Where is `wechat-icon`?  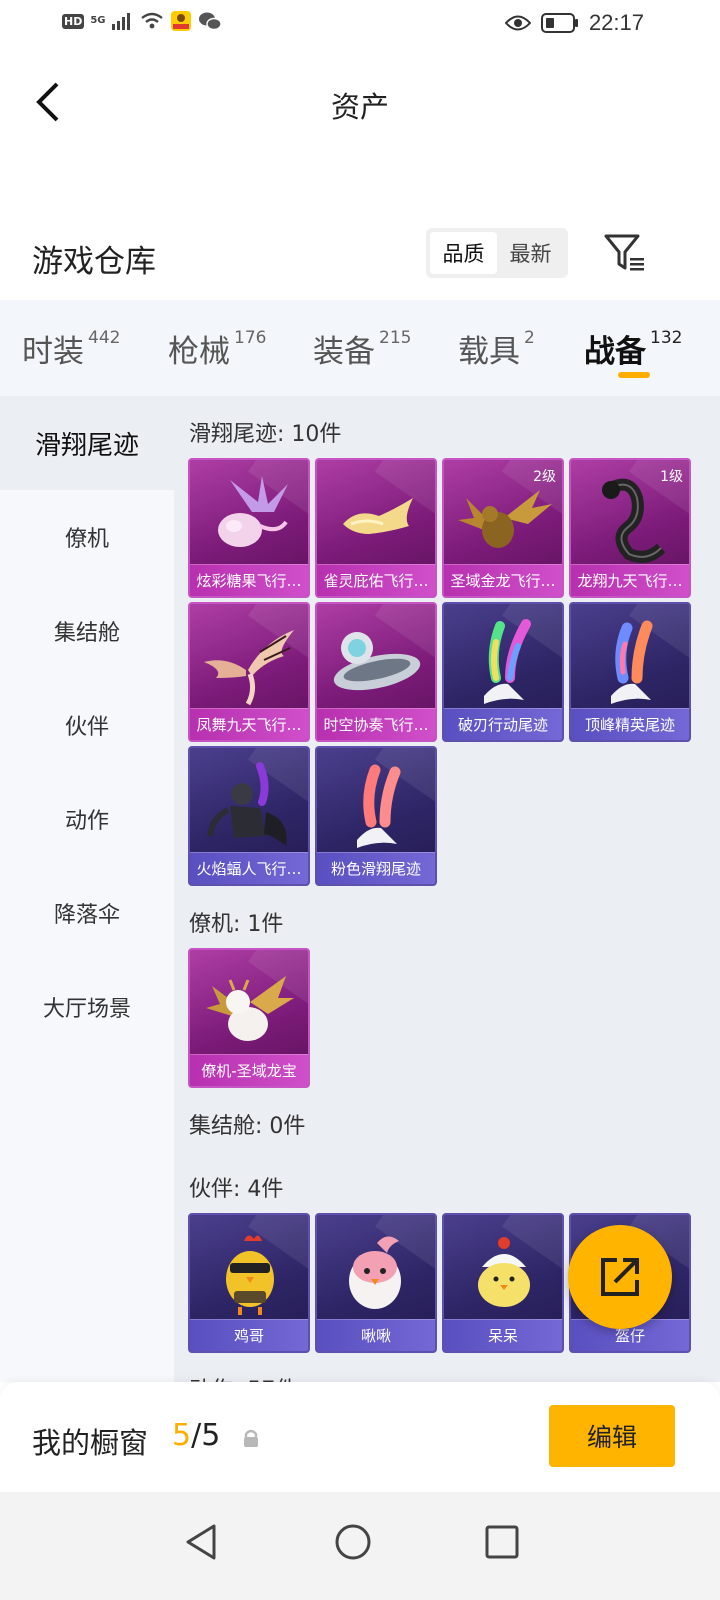
wechat-icon is located at coordinates (210, 21).